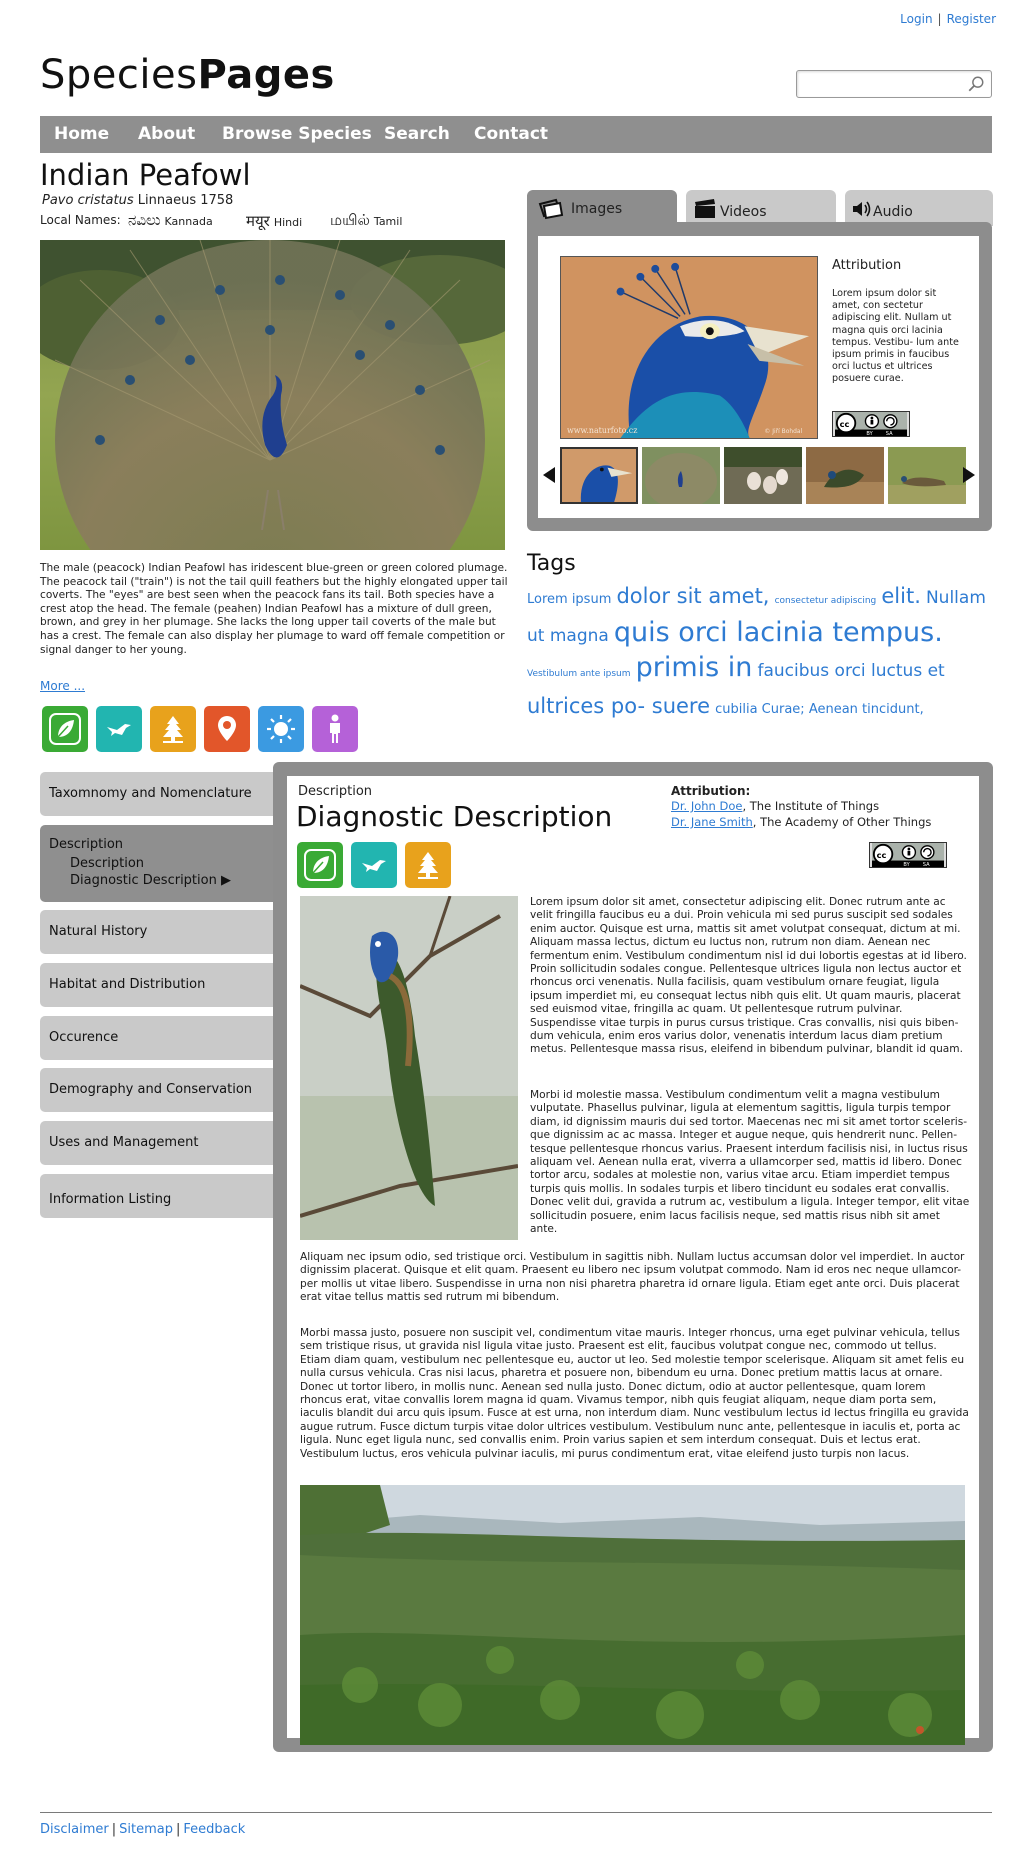 This screenshot has width=1020, height=1854. What do you see at coordinates (976, 84) in the screenshot?
I see `search-icon` at bounding box center [976, 84].